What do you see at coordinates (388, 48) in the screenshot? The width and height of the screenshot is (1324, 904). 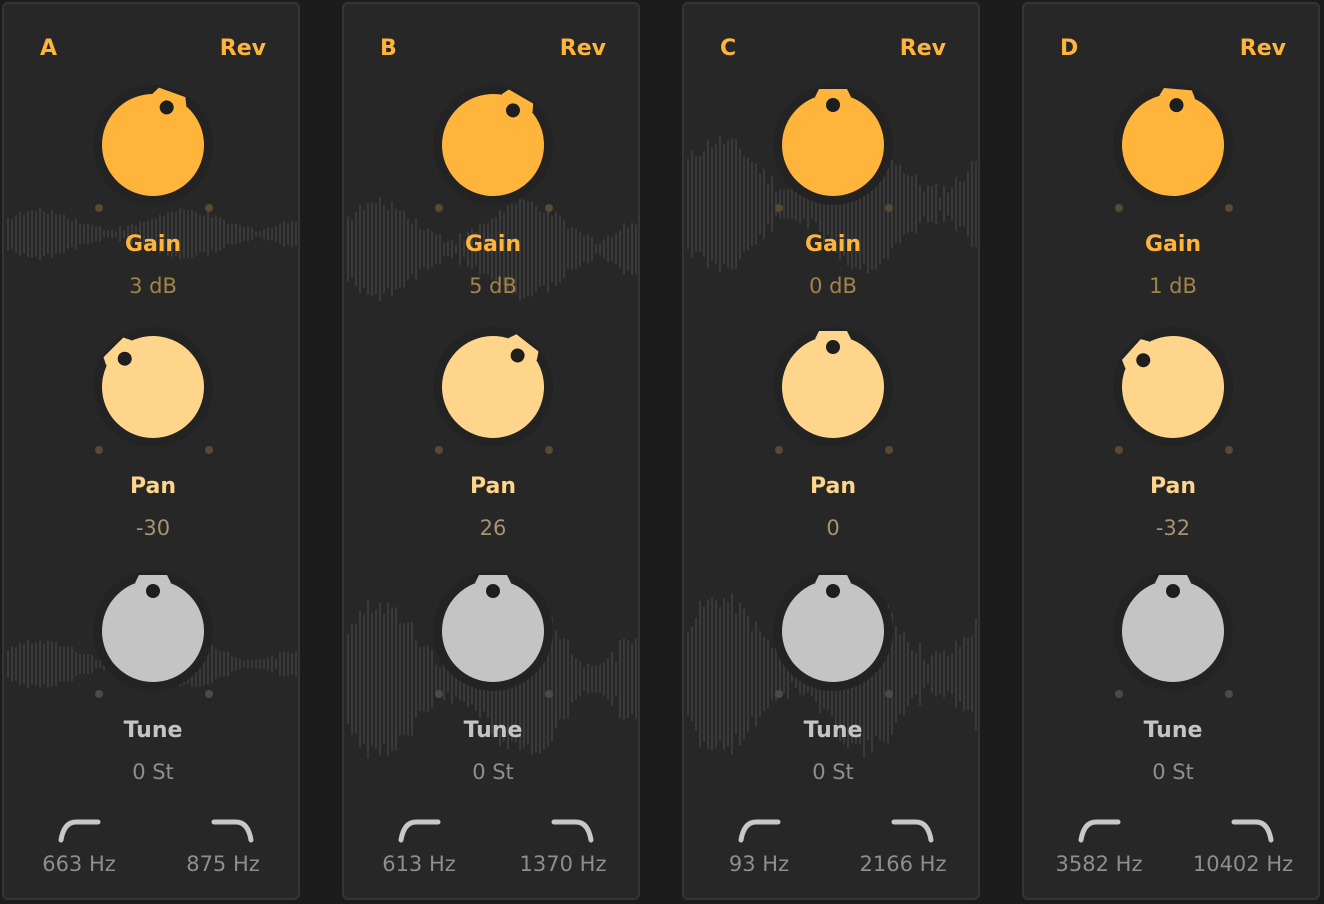 I see `channel-name: B` at bounding box center [388, 48].